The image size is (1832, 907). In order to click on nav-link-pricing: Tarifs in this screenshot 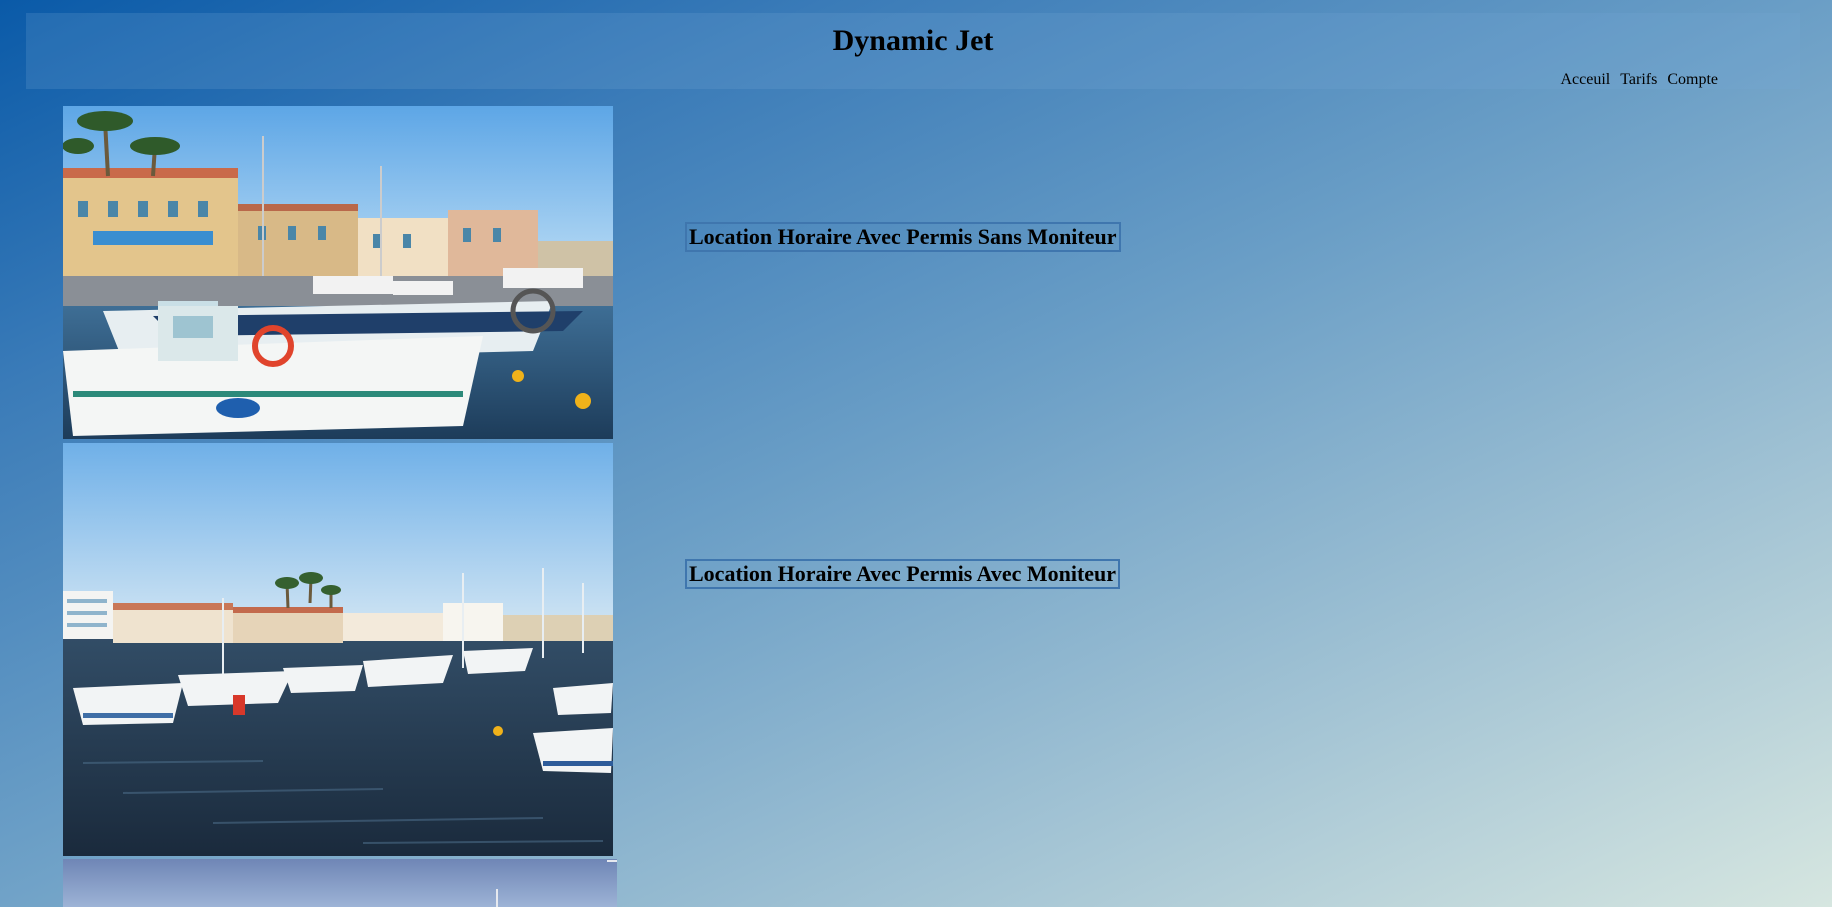, I will do `click(1638, 80)`.